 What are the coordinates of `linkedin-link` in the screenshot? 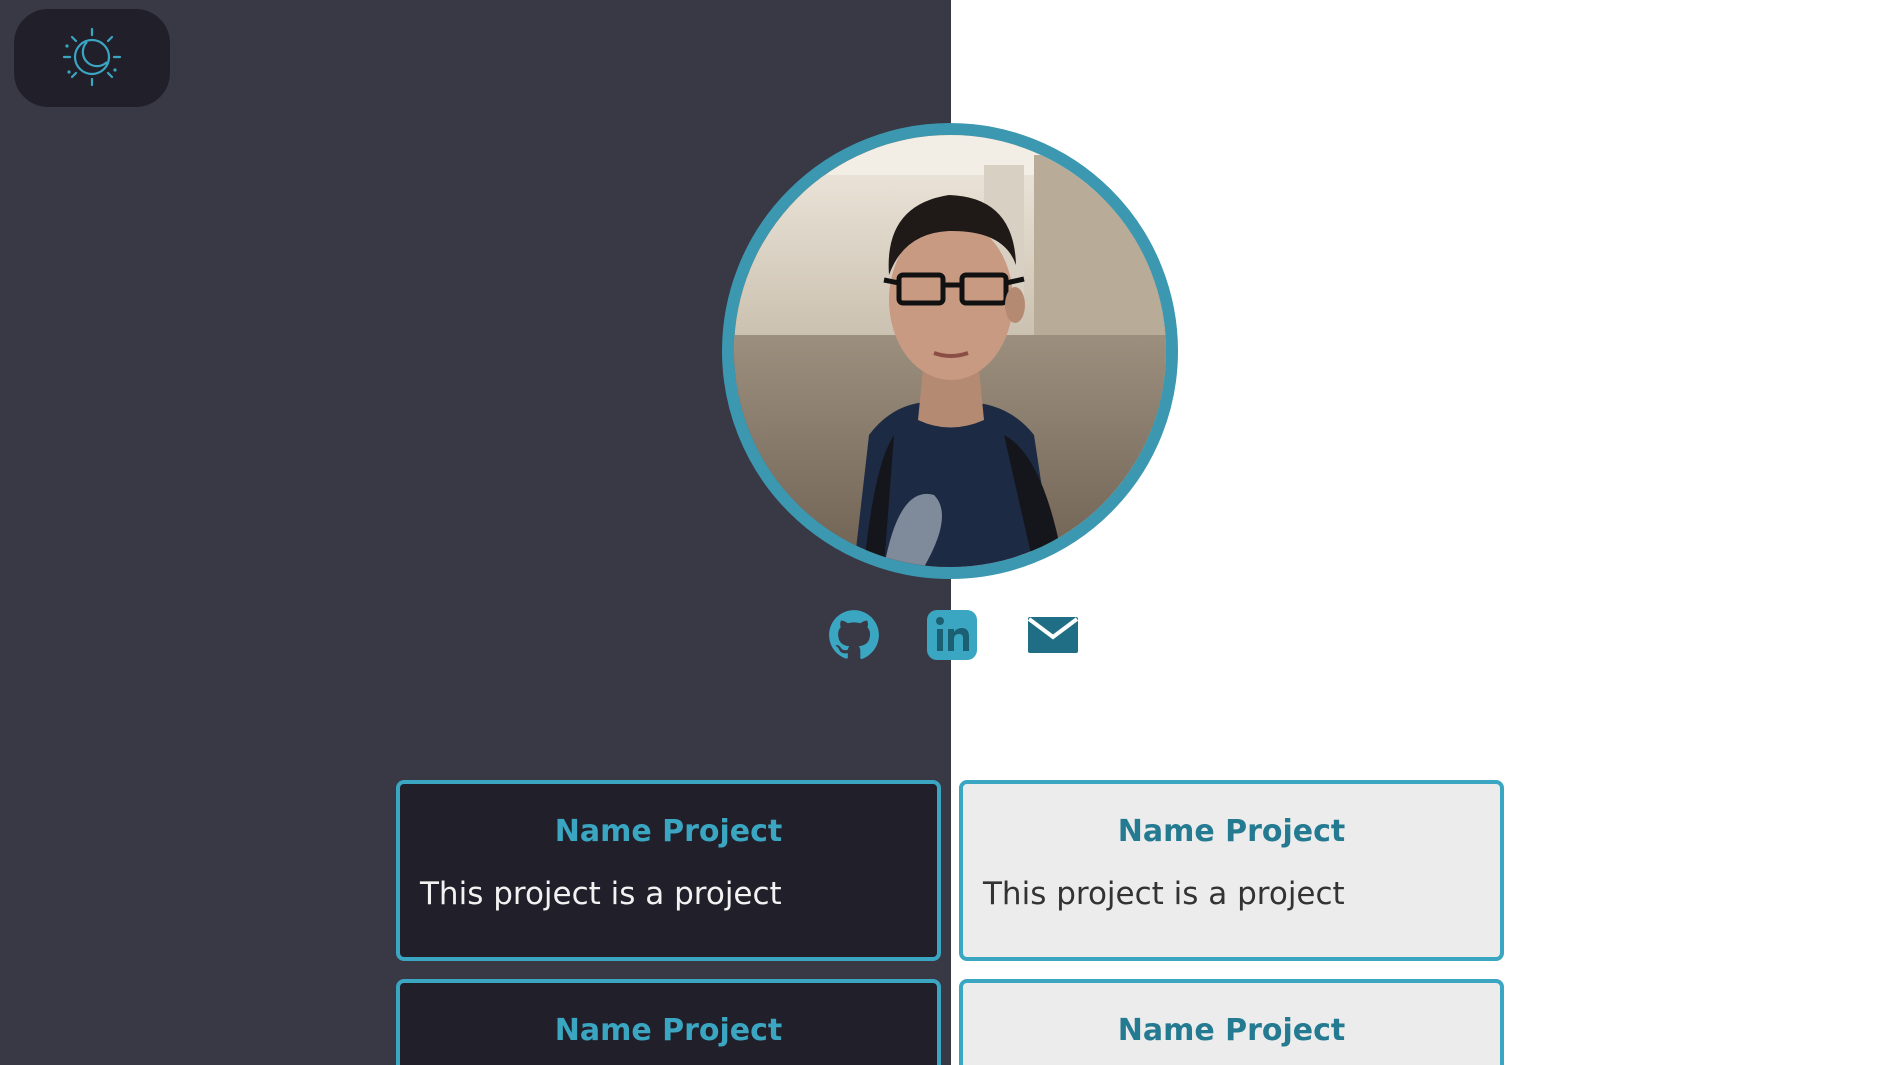 It's located at (952, 637).